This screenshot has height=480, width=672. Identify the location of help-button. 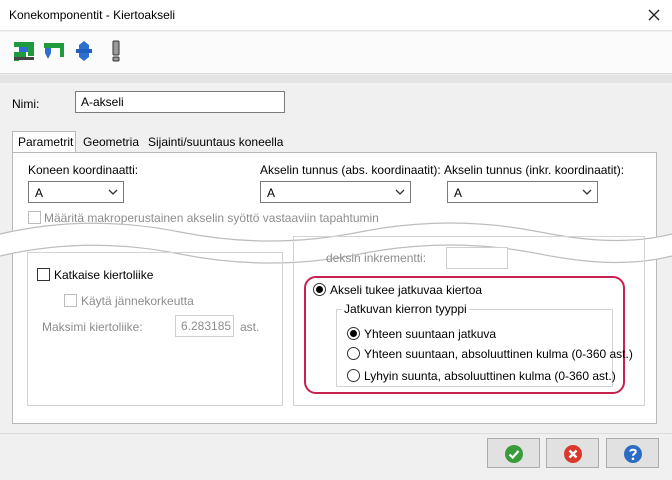
(632, 453).